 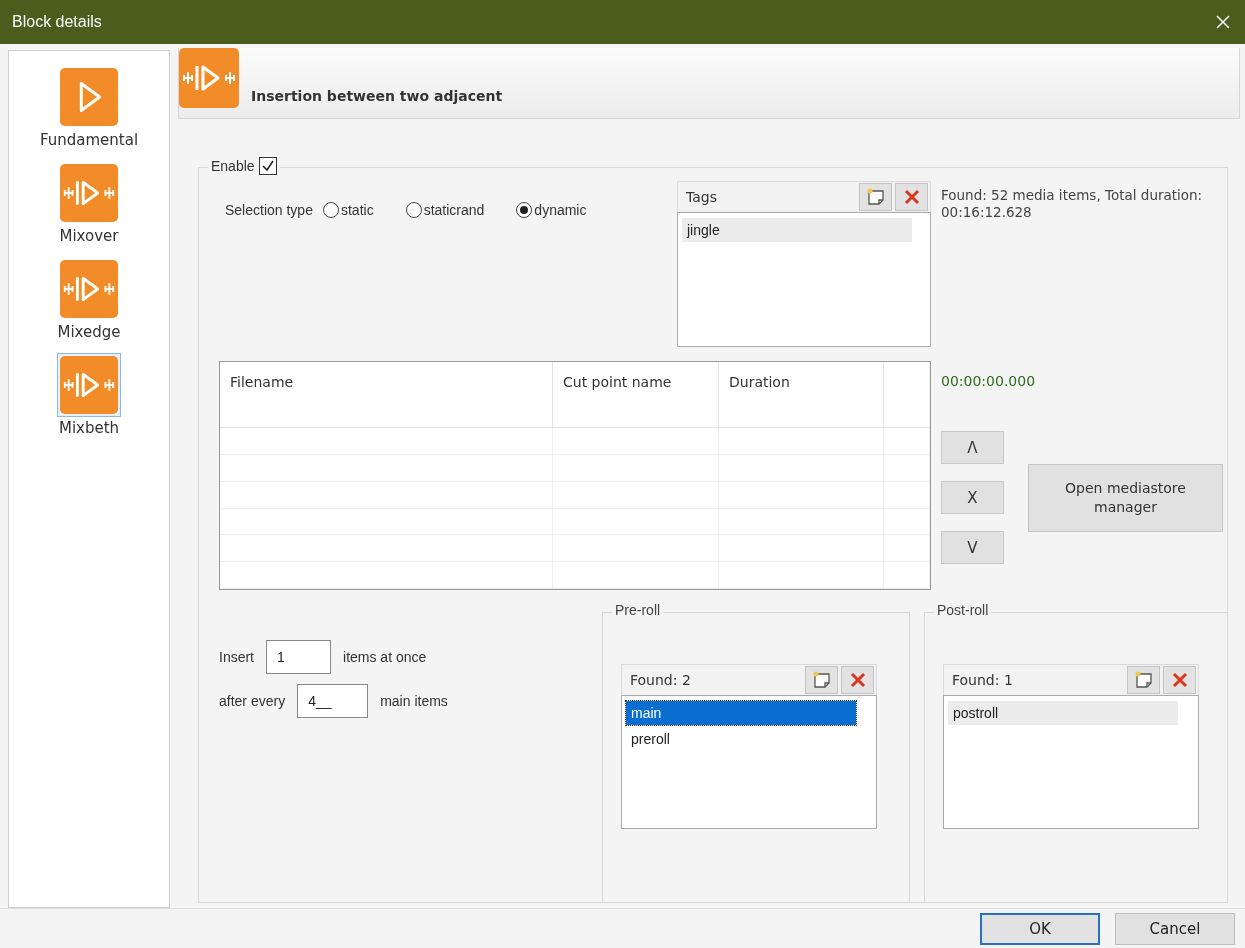 I want to click on postroll-title: Post-roll, so click(x=963, y=610).